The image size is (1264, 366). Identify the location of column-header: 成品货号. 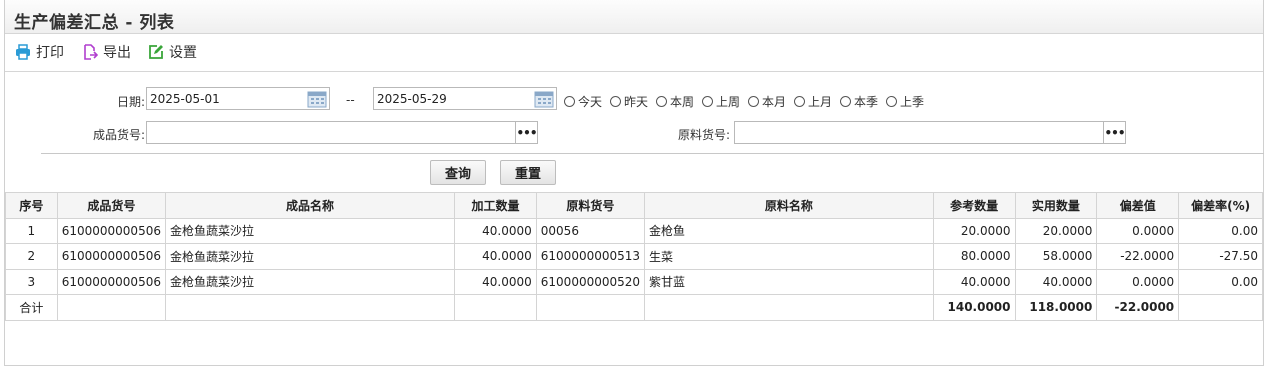
(111, 205).